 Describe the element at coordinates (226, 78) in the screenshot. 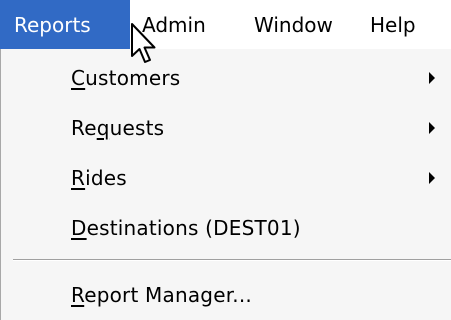

I see `menu-item-customers: Customers` at that location.